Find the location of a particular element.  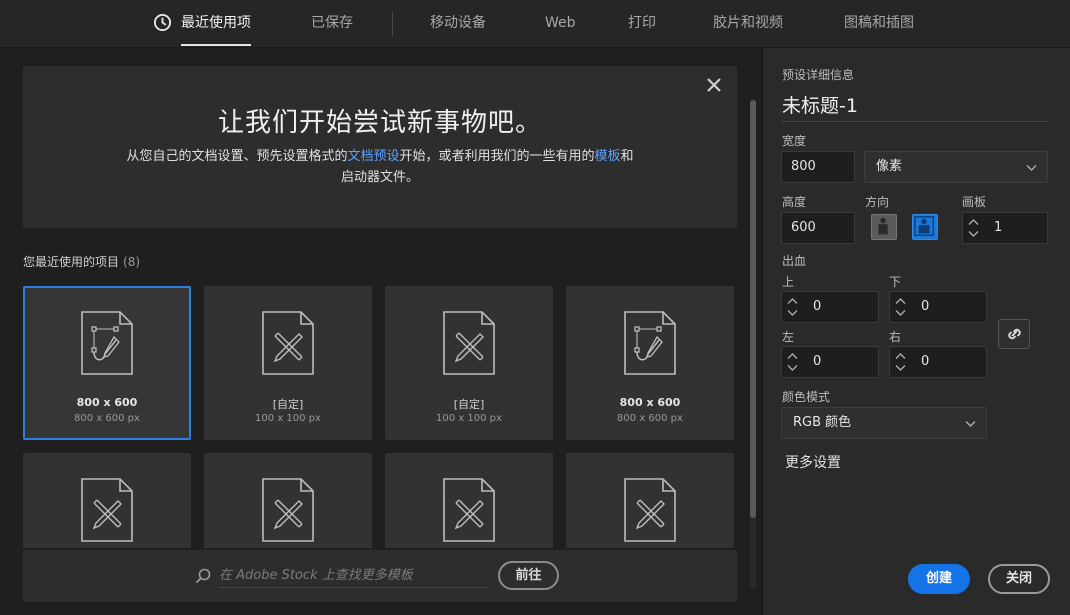

bleed-left-value: 0 is located at coordinates (817, 361).